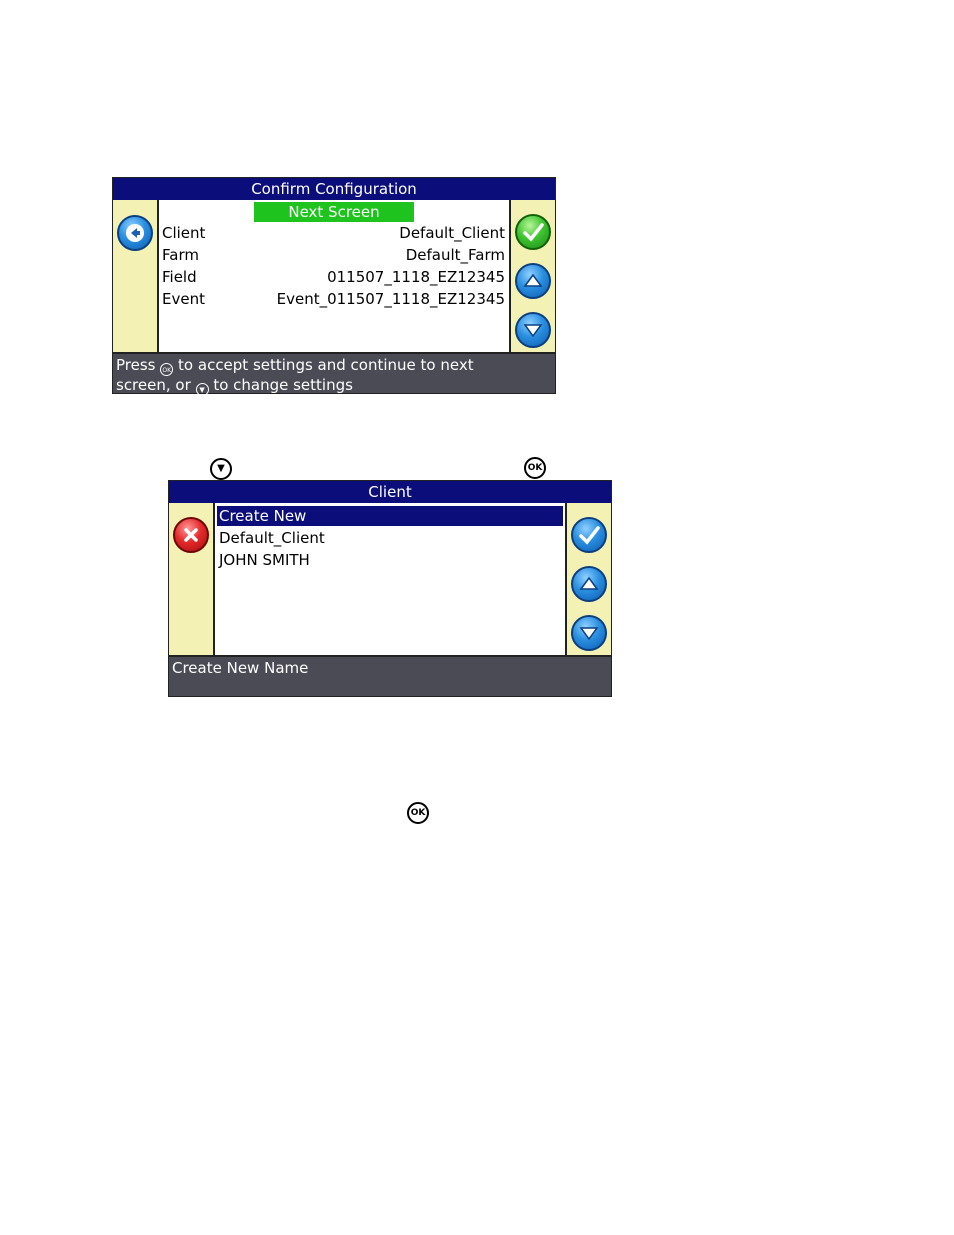  What do you see at coordinates (136, 365) in the screenshot?
I see `status-text: Press` at bounding box center [136, 365].